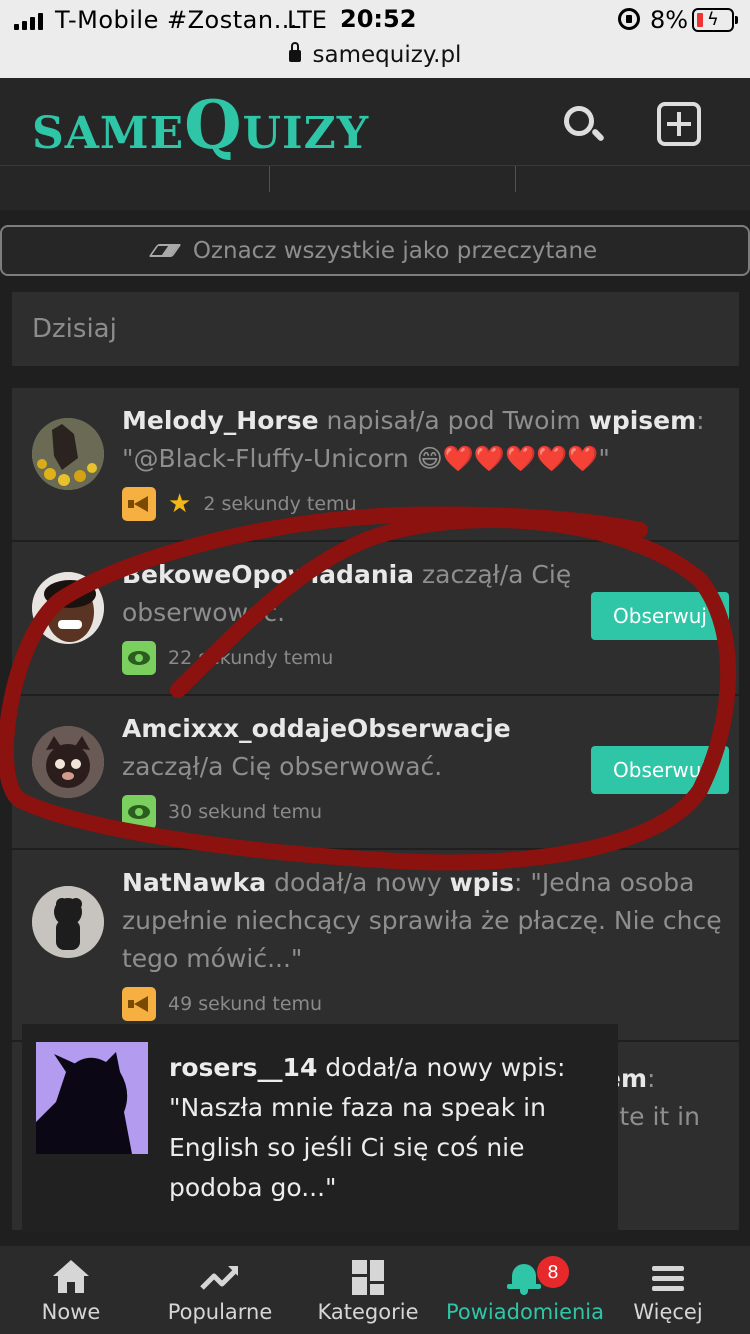 The image size is (750, 1334). Describe the element at coordinates (294, 52) in the screenshot. I see `lock-icon` at that location.